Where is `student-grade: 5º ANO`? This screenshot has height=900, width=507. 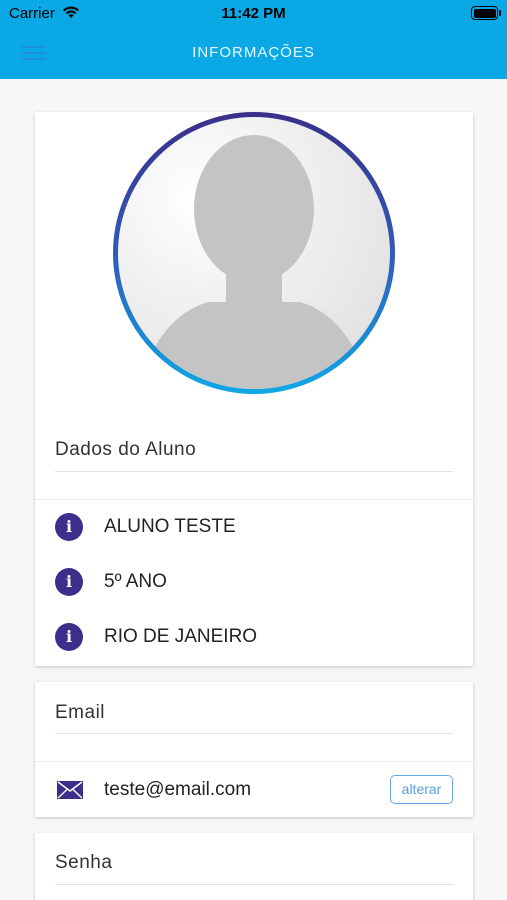
student-grade: 5º ANO is located at coordinates (135, 581).